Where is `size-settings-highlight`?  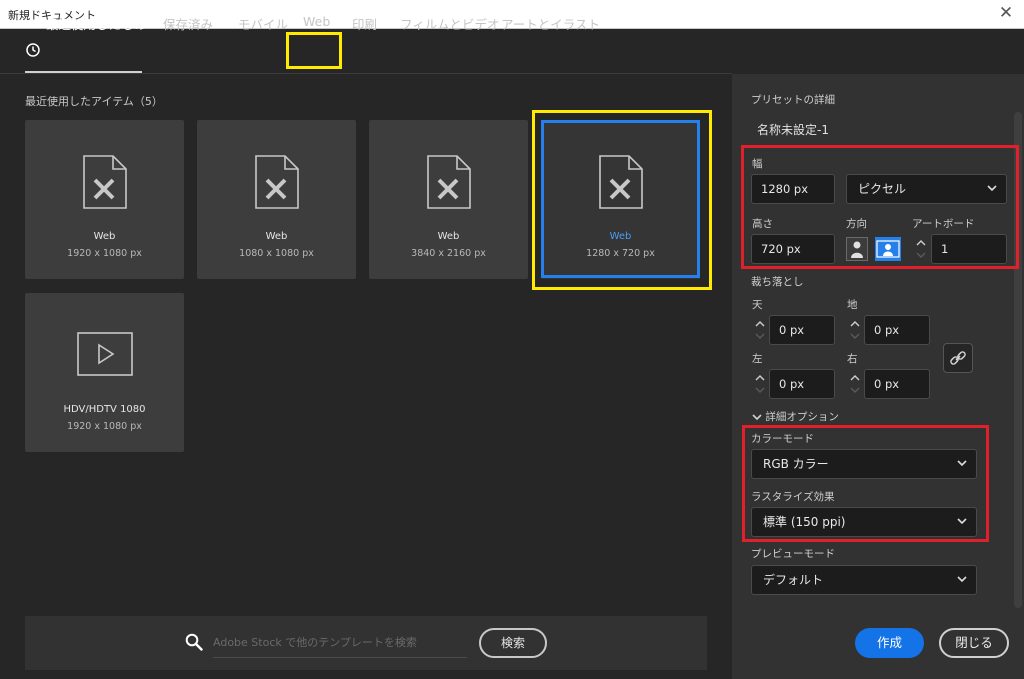 size-settings-highlight is located at coordinates (880, 207).